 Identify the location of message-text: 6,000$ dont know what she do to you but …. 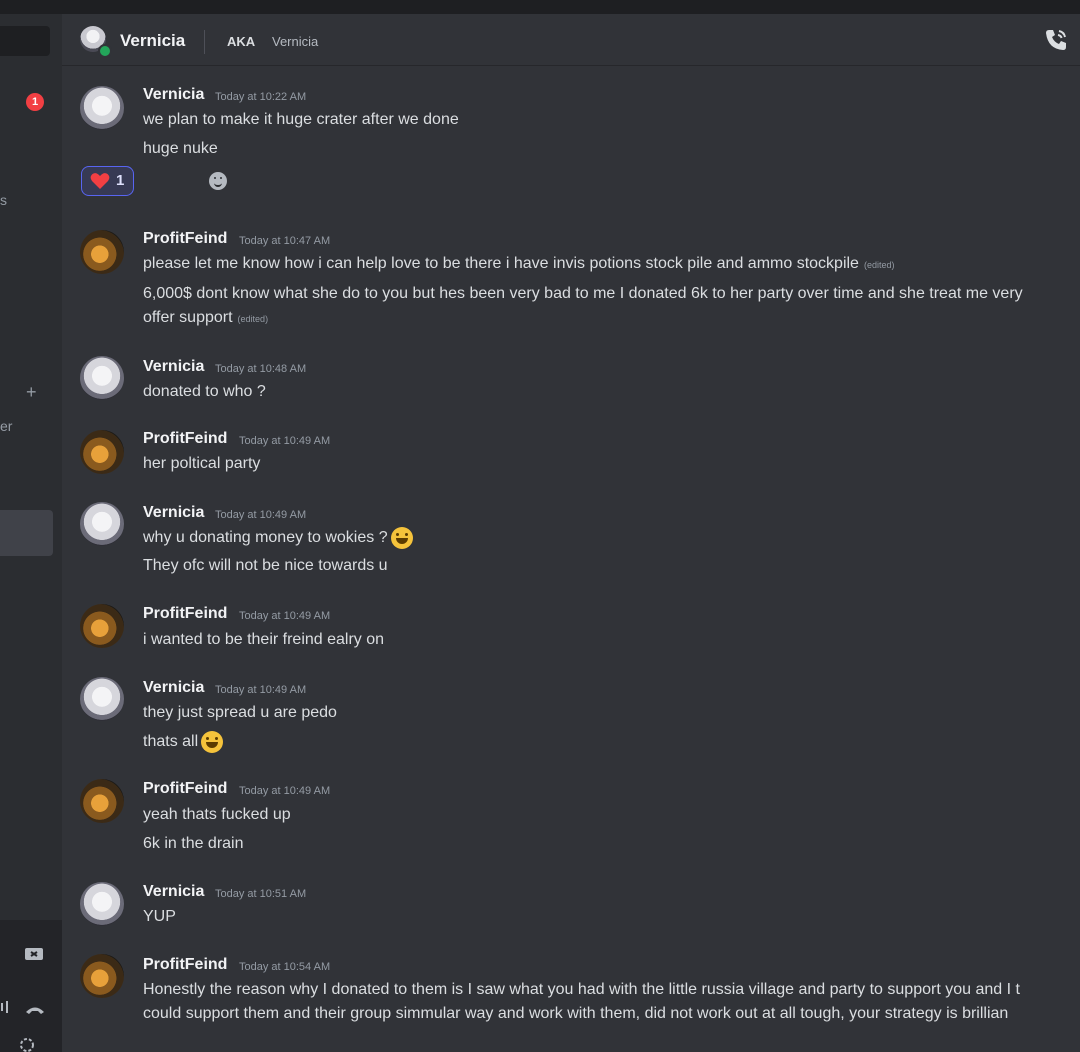
(583, 293).